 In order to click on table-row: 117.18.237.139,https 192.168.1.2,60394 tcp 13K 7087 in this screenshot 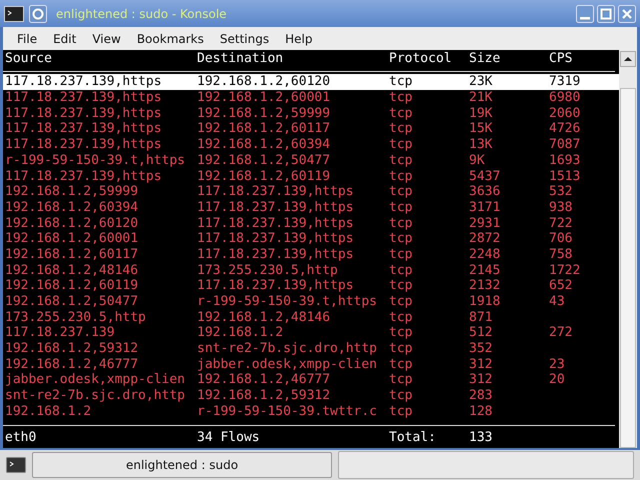, I will do `click(311, 145)`.